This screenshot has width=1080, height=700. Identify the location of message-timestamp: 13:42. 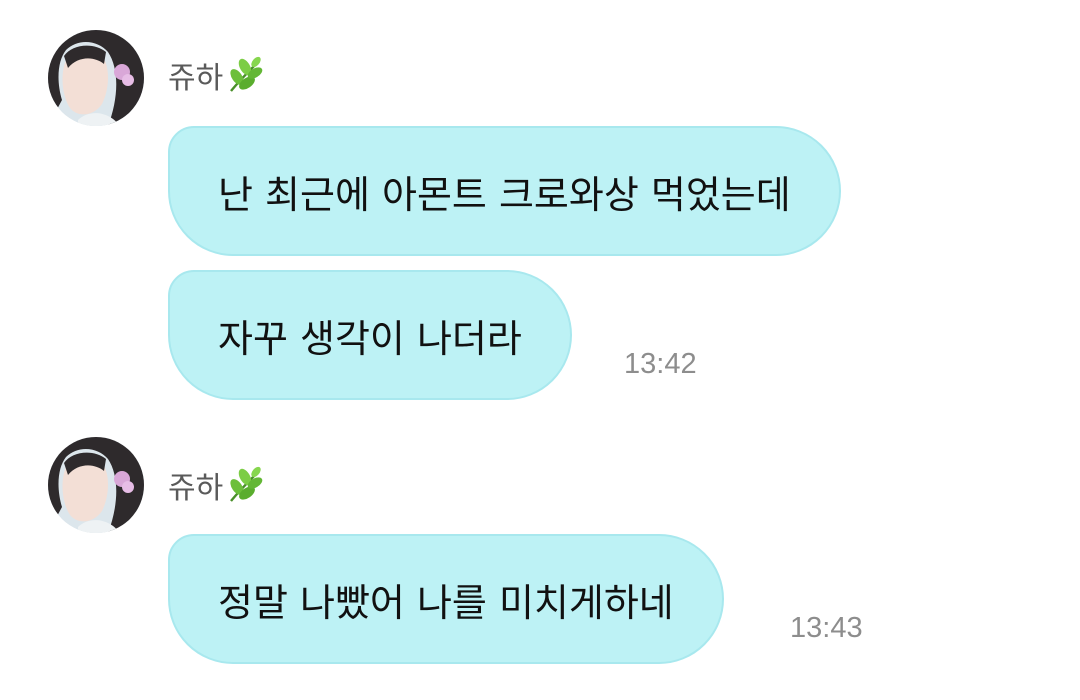
(660, 364).